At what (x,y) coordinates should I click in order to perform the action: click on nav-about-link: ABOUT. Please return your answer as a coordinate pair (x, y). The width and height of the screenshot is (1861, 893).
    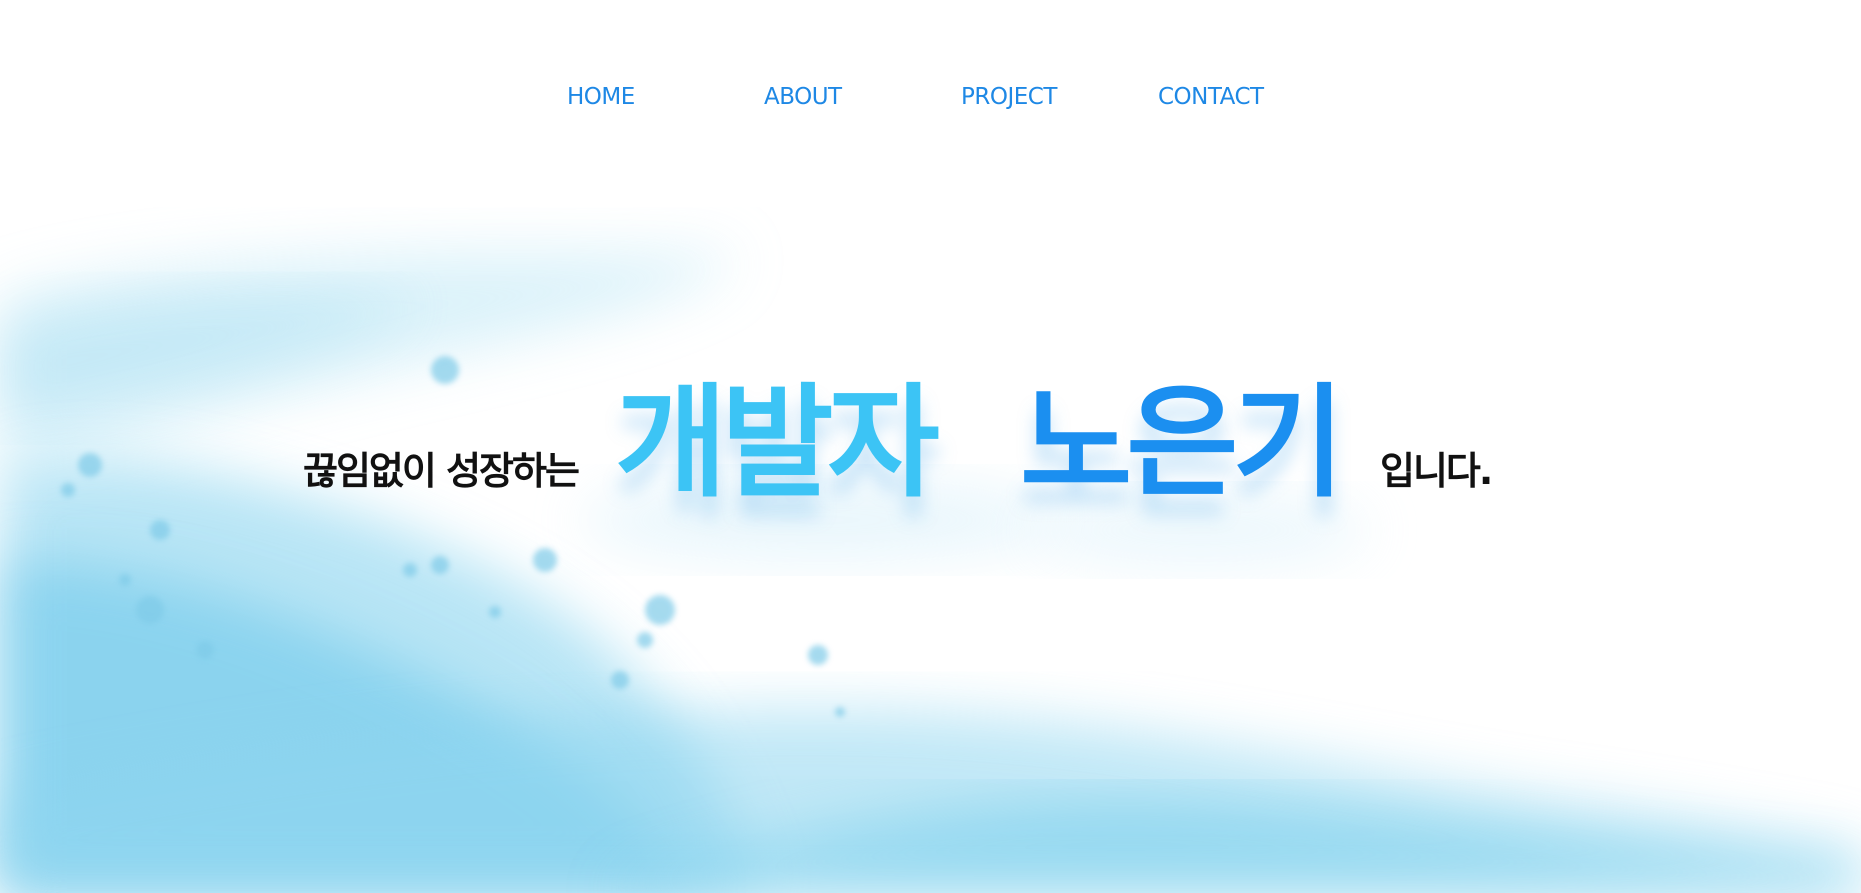
    Looking at the image, I should click on (803, 97).